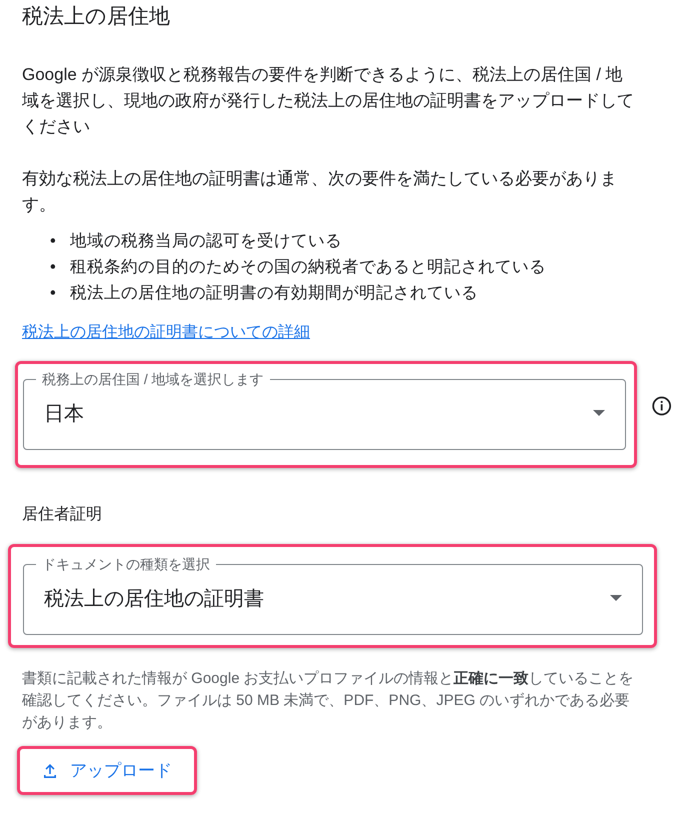  What do you see at coordinates (64, 414) in the screenshot?
I see `field-value: 日本` at bounding box center [64, 414].